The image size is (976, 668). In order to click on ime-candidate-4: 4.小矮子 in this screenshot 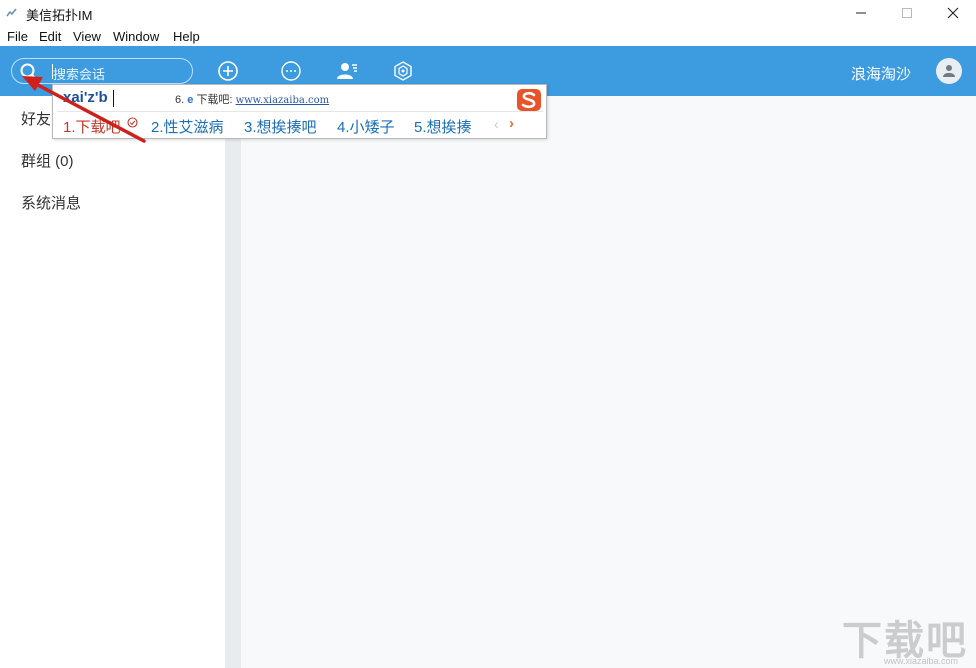, I will do `click(366, 126)`.